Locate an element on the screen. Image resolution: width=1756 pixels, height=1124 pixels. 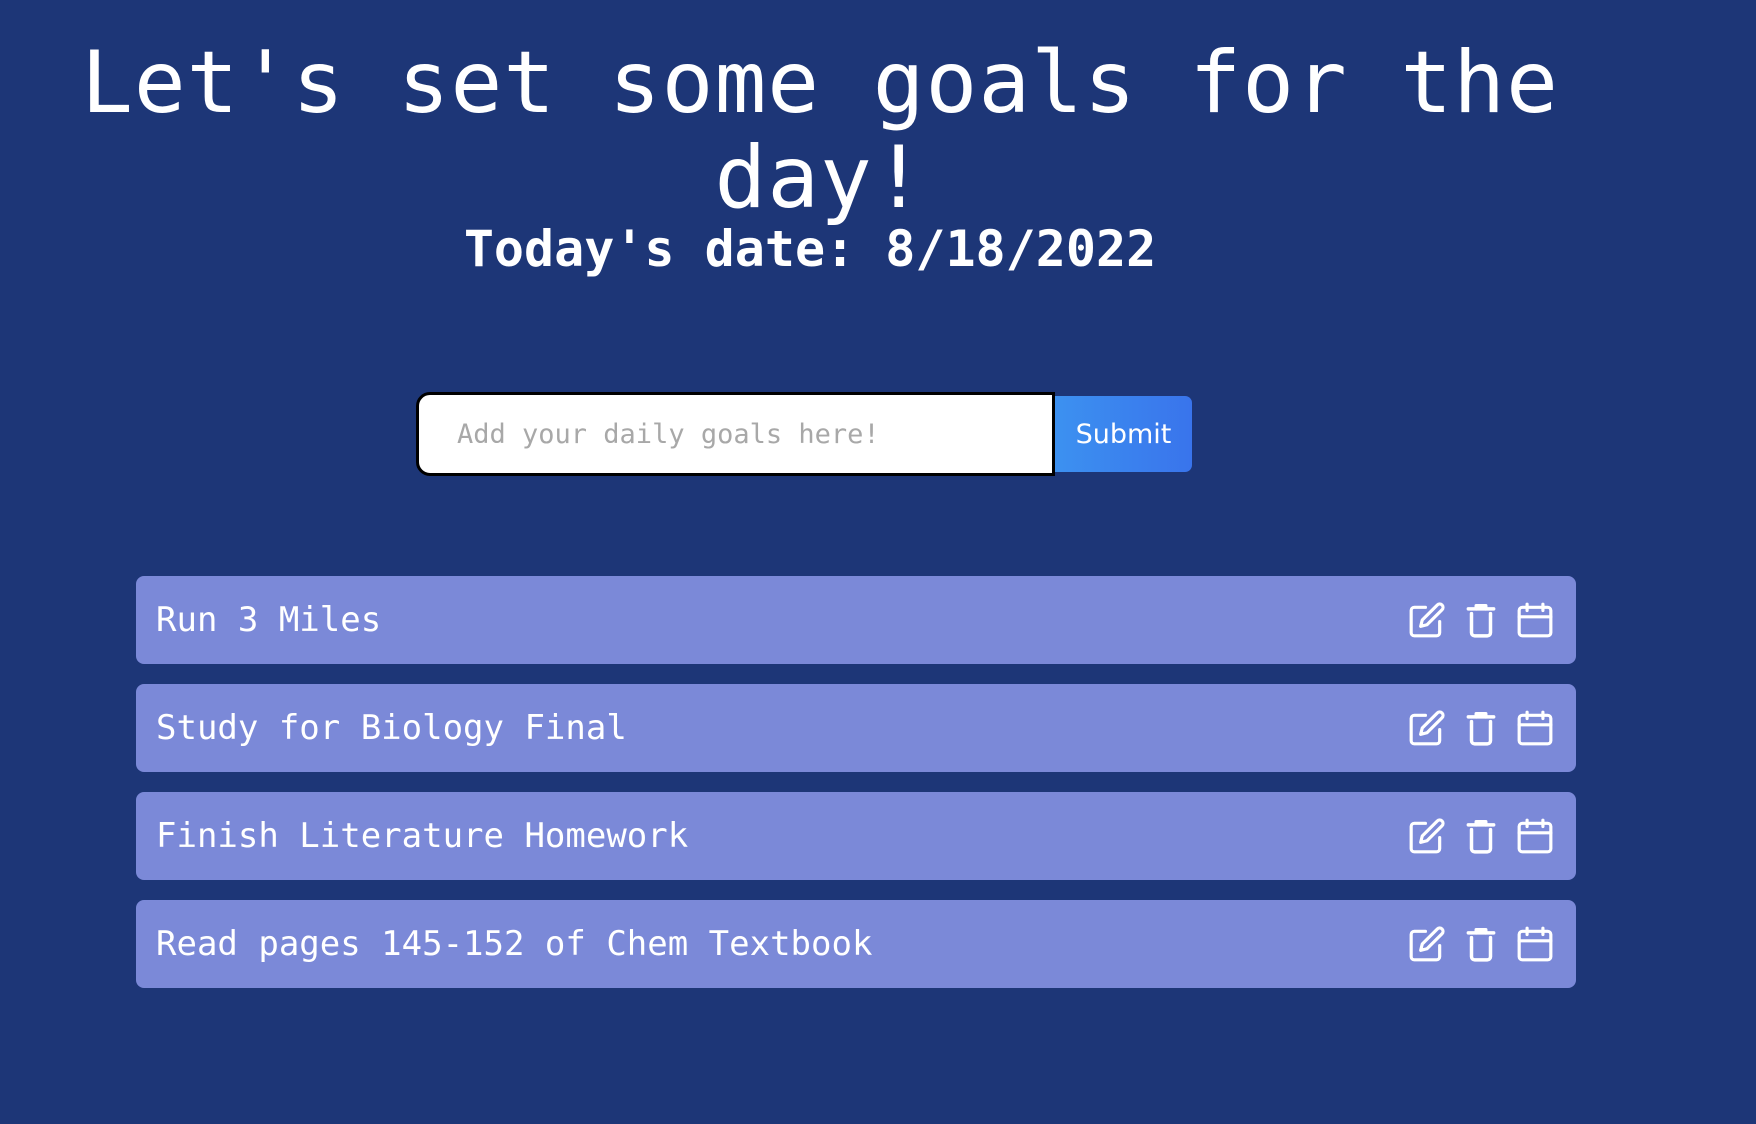
goal-text: Run 3 Miles is located at coordinates (269, 620).